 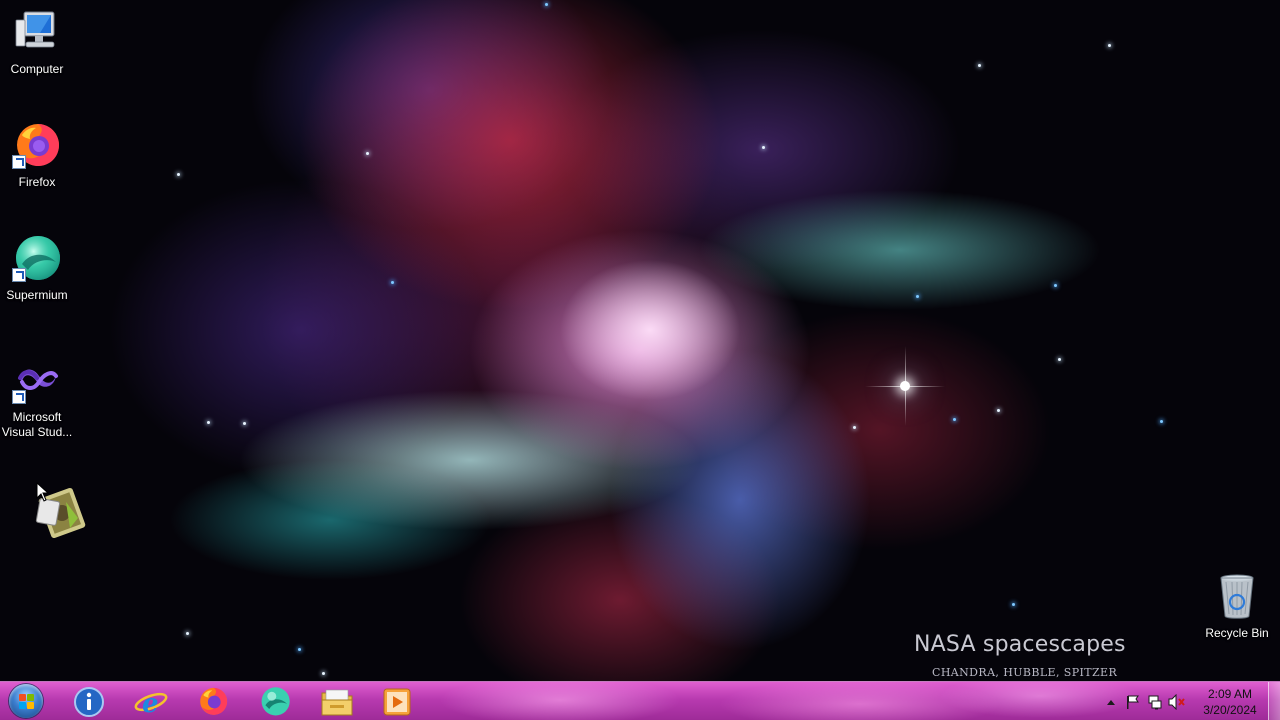 I want to click on mouse-cursor-icon, so click(x=43, y=494).